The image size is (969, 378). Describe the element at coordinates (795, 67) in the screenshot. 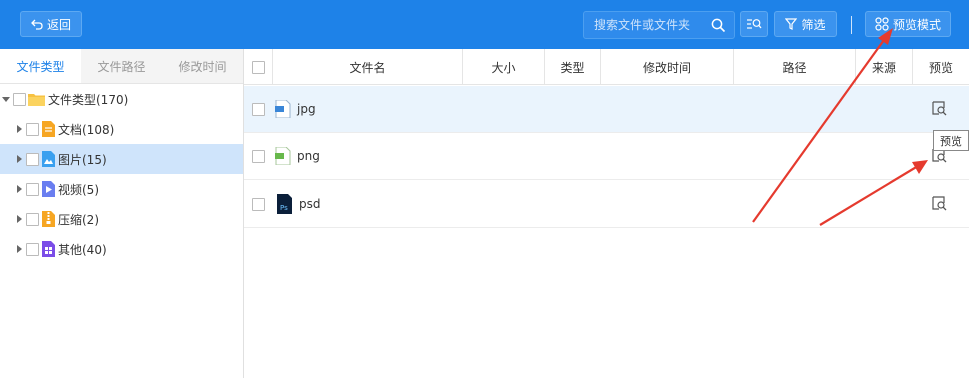

I see `column-header-path: 路径` at that location.